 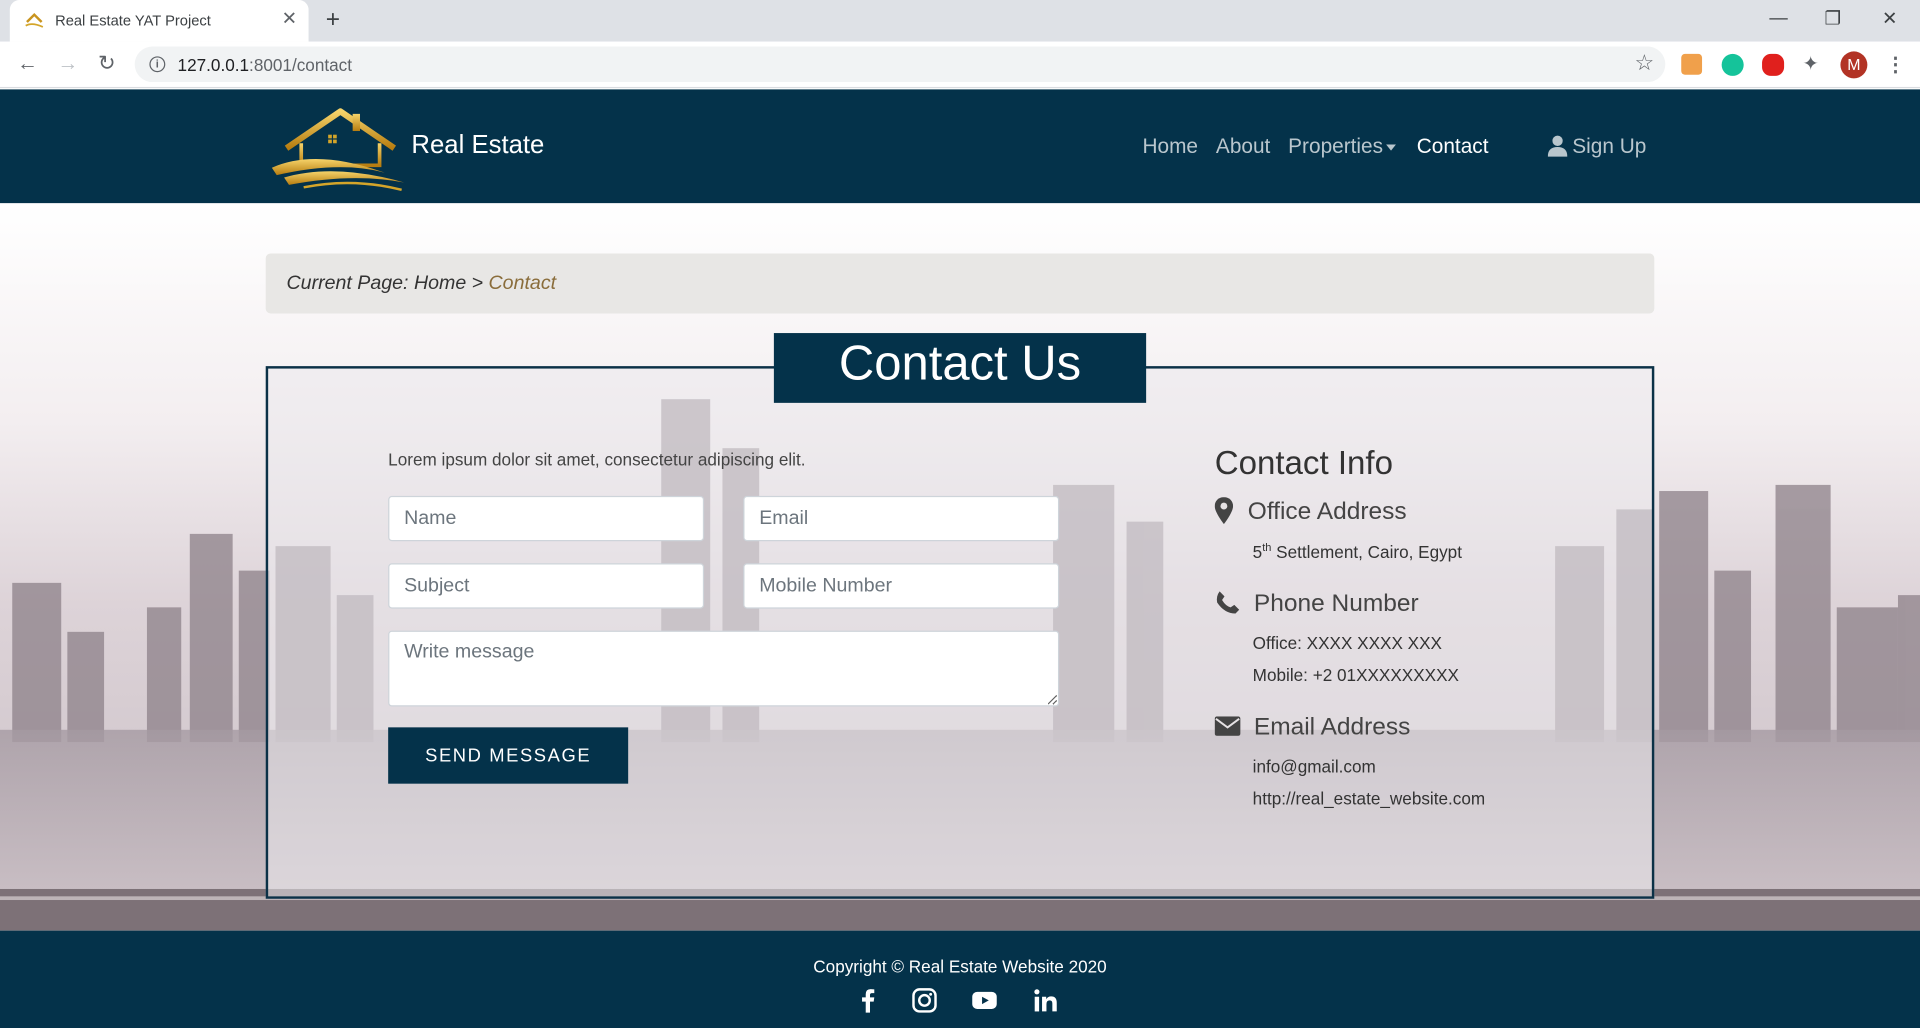 I want to click on house-favicon-icon, so click(x=34, y=20).